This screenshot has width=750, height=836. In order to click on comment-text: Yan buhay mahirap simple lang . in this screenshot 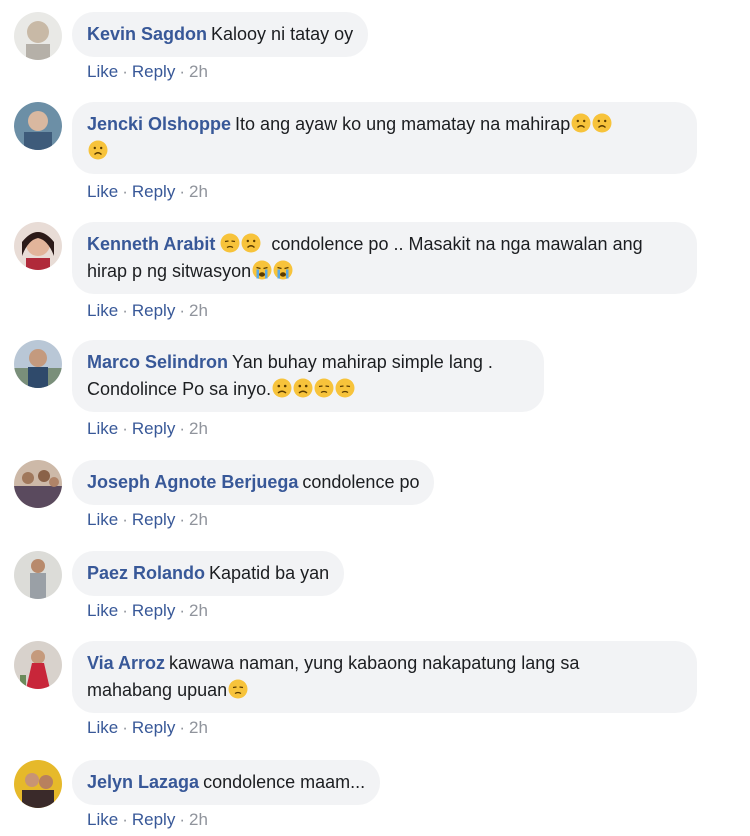, I will do `click(362, 362)`.